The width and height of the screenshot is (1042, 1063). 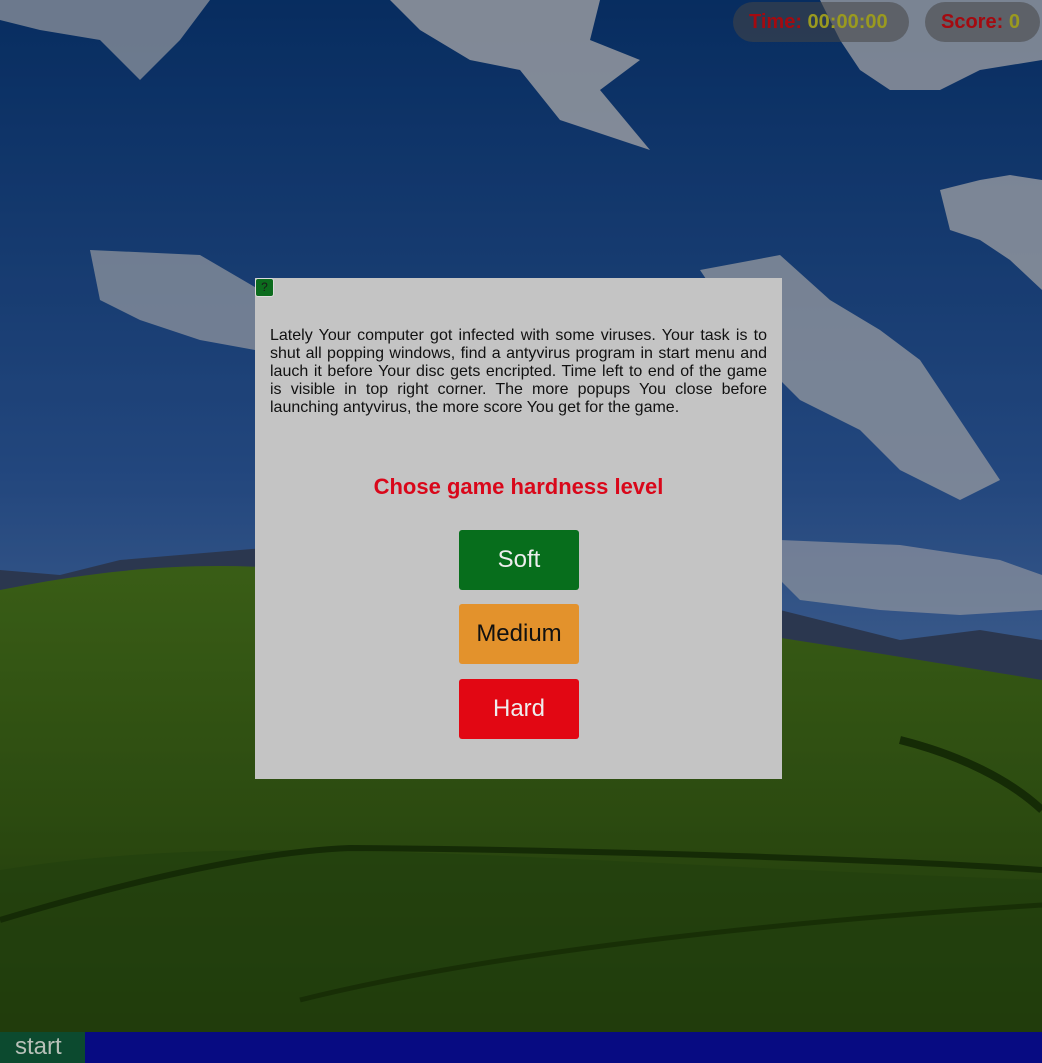 I want to click on taskbar: start, so click(x=521, y=1047).